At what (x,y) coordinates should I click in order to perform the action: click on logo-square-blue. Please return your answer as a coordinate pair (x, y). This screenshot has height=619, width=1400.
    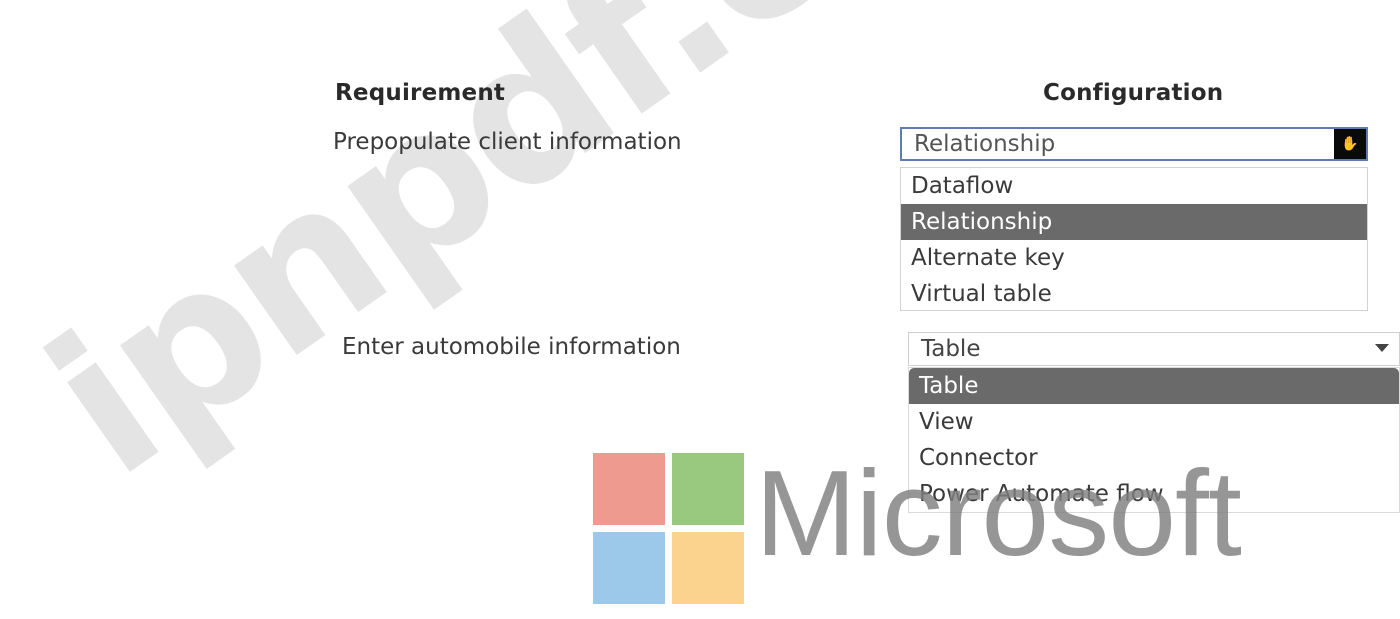
    Looking at the image, I should click on (629, 568).